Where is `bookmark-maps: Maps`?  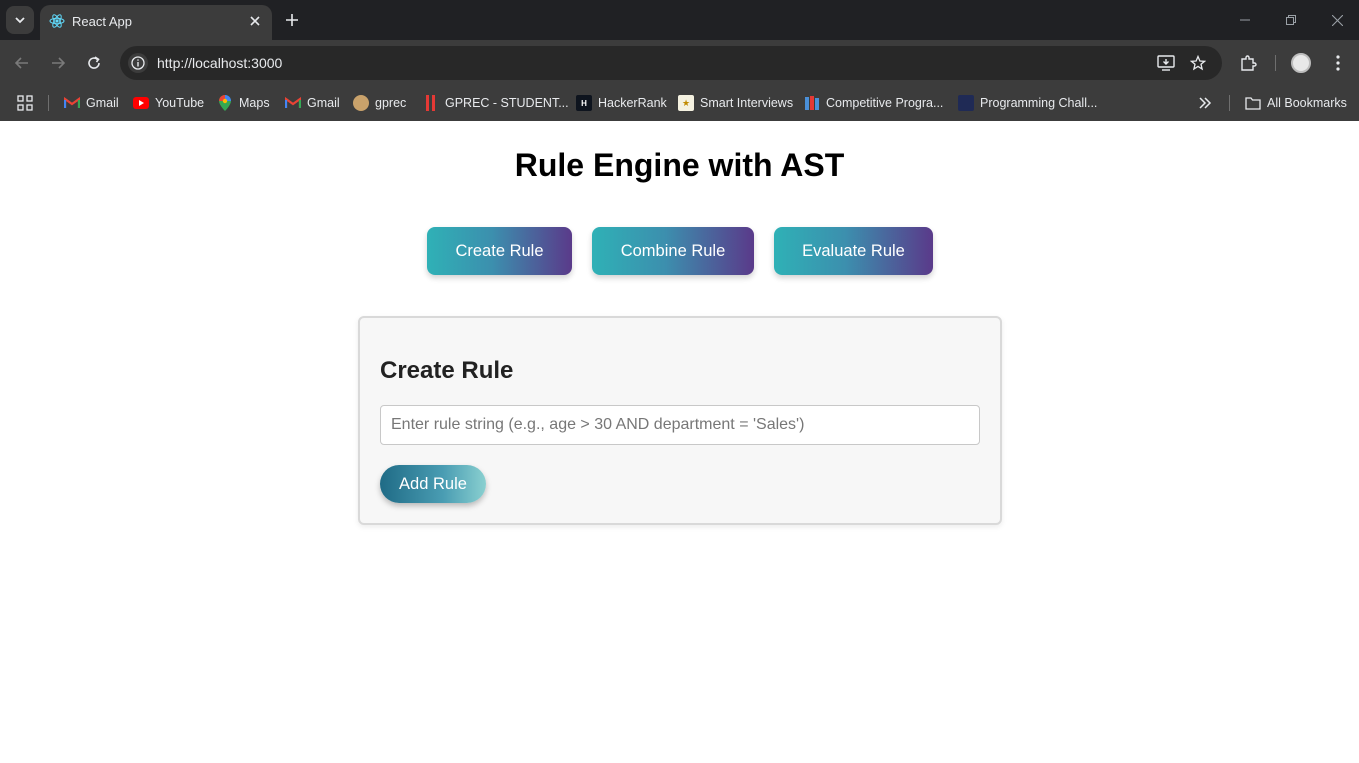 bookmark-maps: Maps is located at coordinates (243, 103).